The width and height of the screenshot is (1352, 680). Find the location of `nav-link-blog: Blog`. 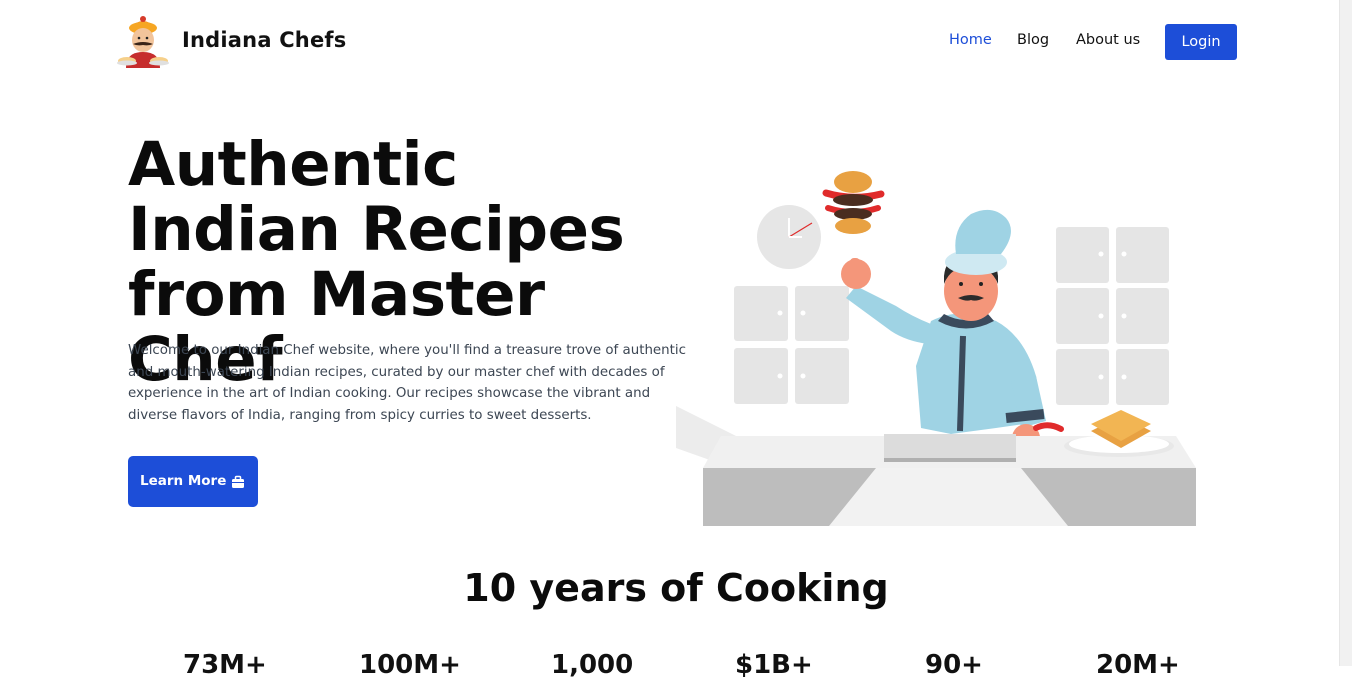

nav-link-blog: Blog is located at coordinates (1033, 40).